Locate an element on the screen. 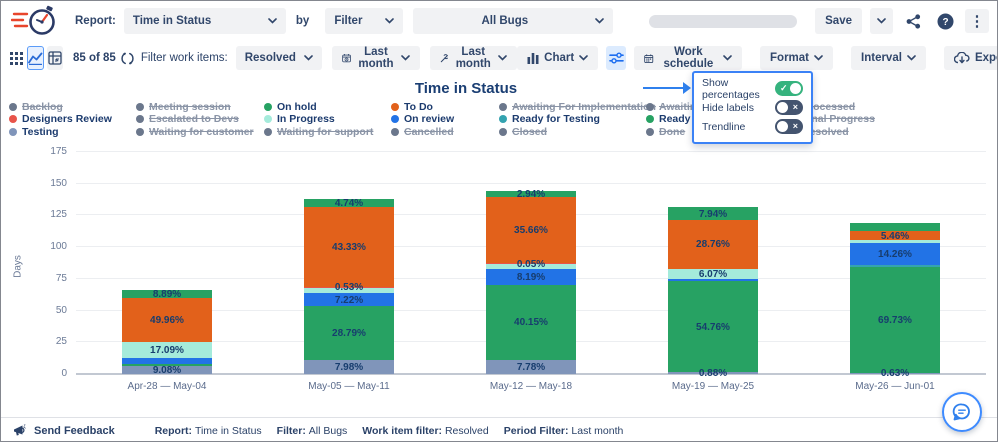  chart-settings-popover: Show percentages ✓ Hide labels × Trendline × is located at coordinates (752, 107).